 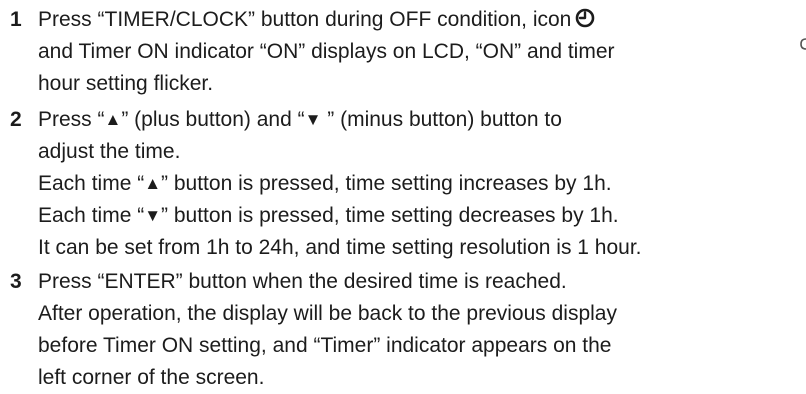 I want to click on edge-fragment-icon, so click(x=803, y=44).